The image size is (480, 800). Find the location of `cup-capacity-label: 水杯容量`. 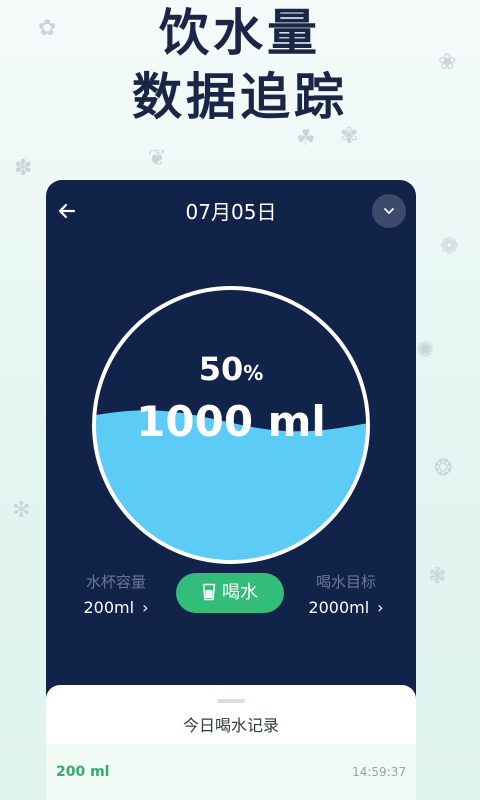

cup-capacity-label: 水杯容量 is located at coordinates (115, 582).